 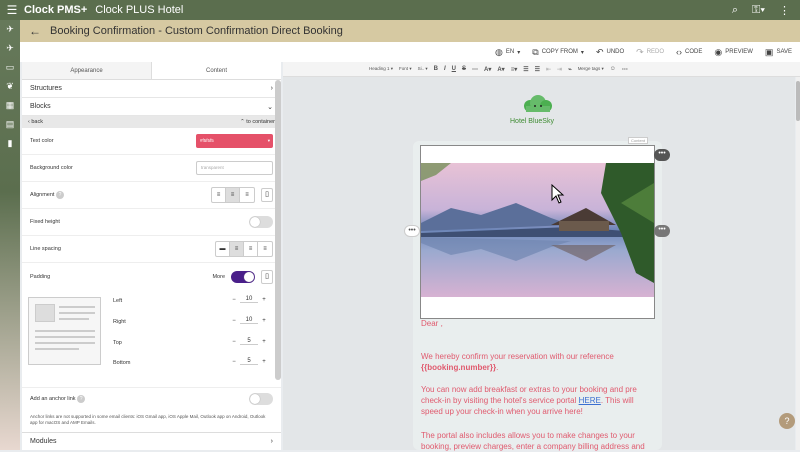 I want to click on padding-top-value: 5, so click(x=249, y=341).